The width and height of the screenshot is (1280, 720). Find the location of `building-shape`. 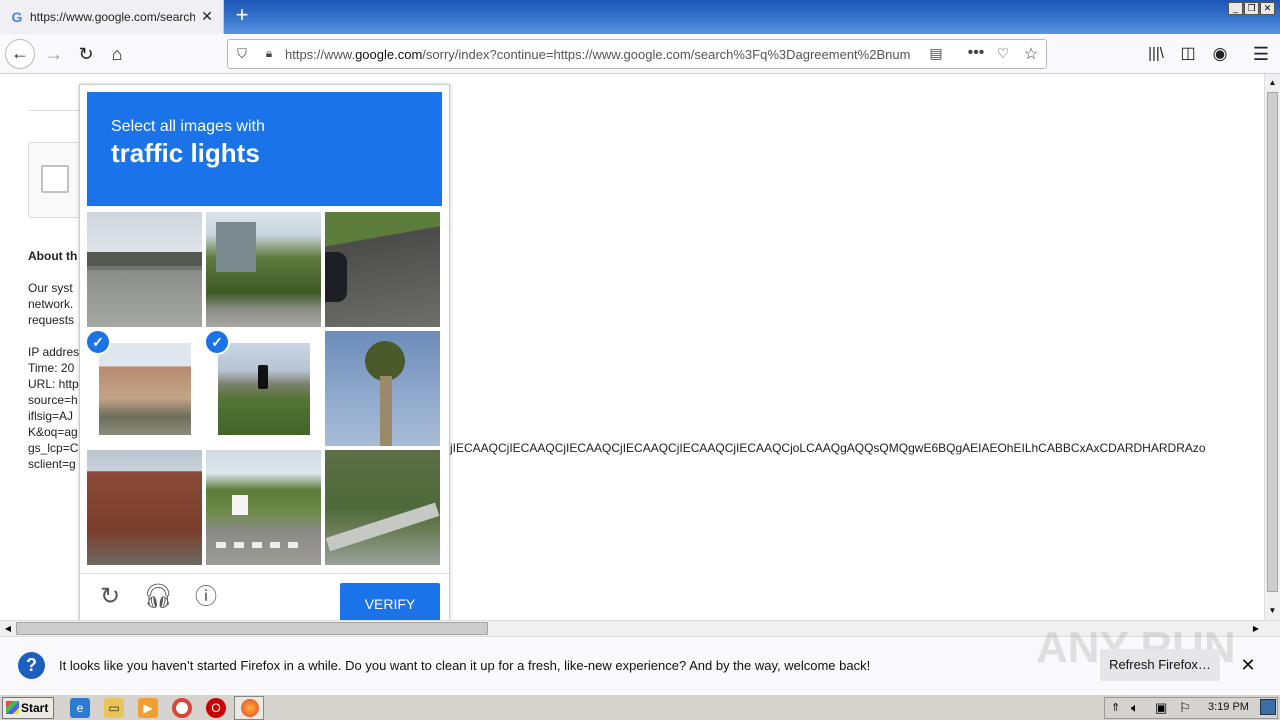

building-shape is located at coordinates (236, 247).